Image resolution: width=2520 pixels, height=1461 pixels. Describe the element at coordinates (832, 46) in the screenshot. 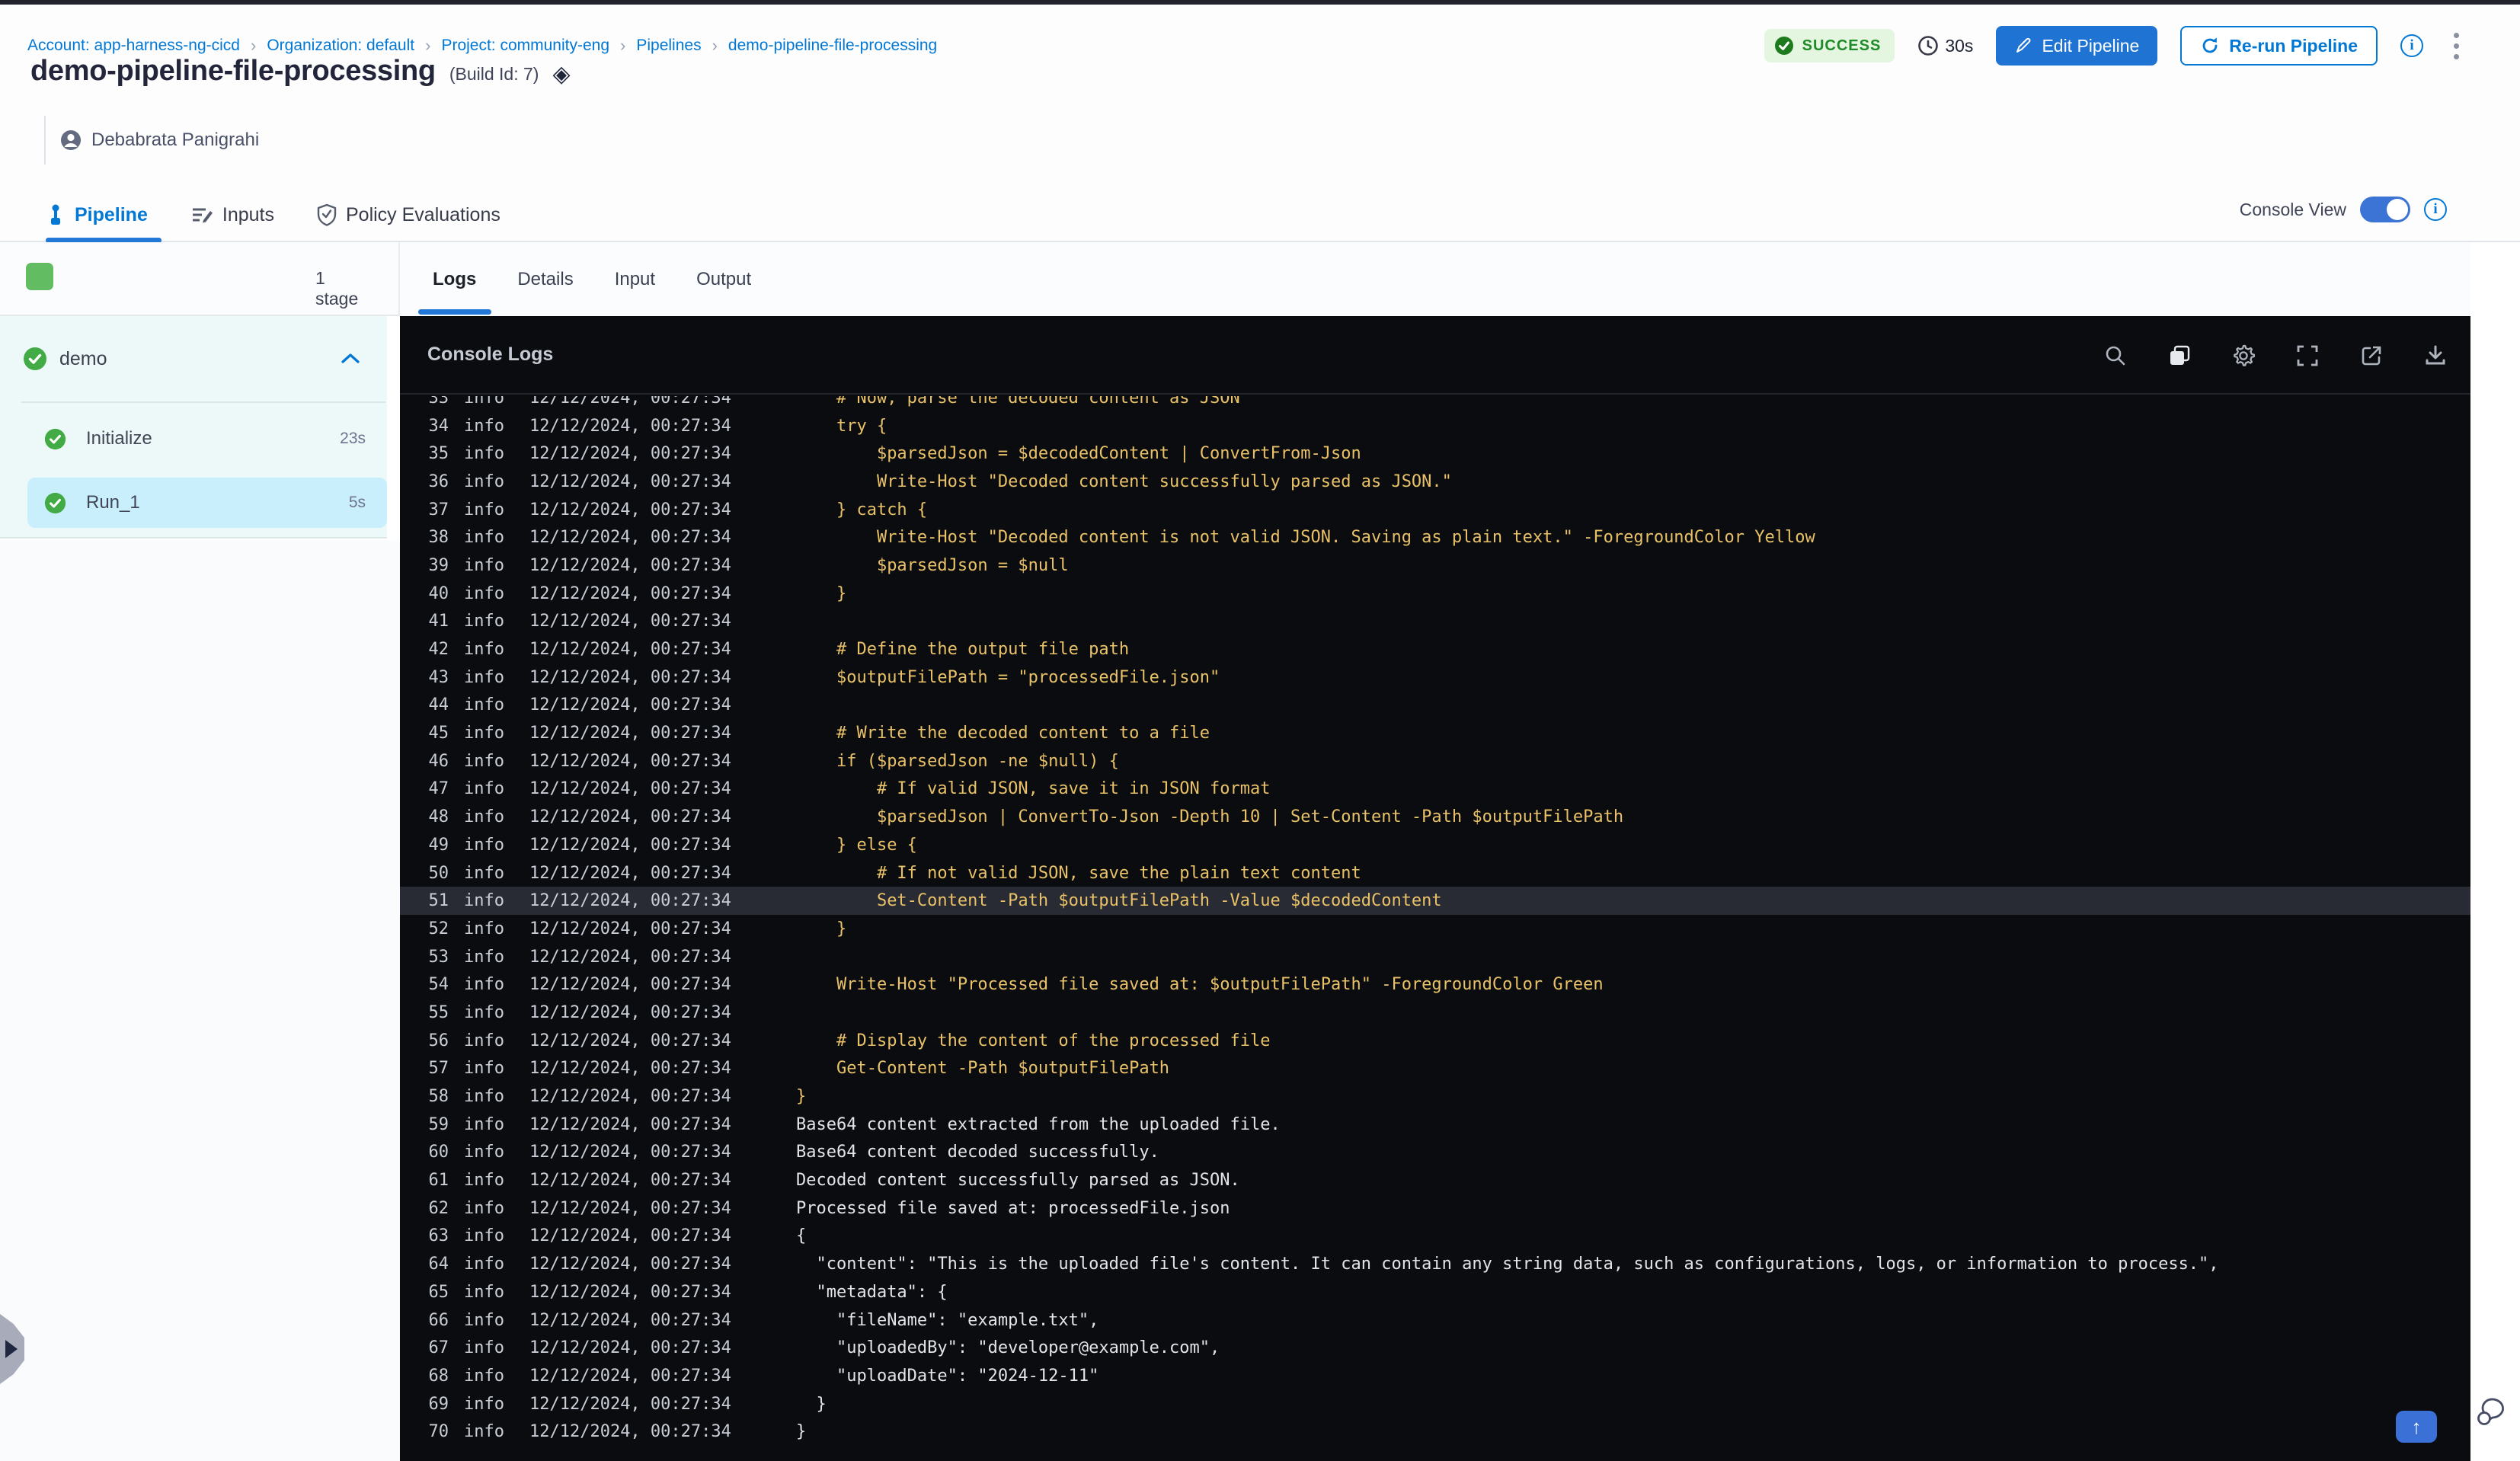

I see `breadcrumb-current-pipeline: demo-pipeline-file-processing` at that location.